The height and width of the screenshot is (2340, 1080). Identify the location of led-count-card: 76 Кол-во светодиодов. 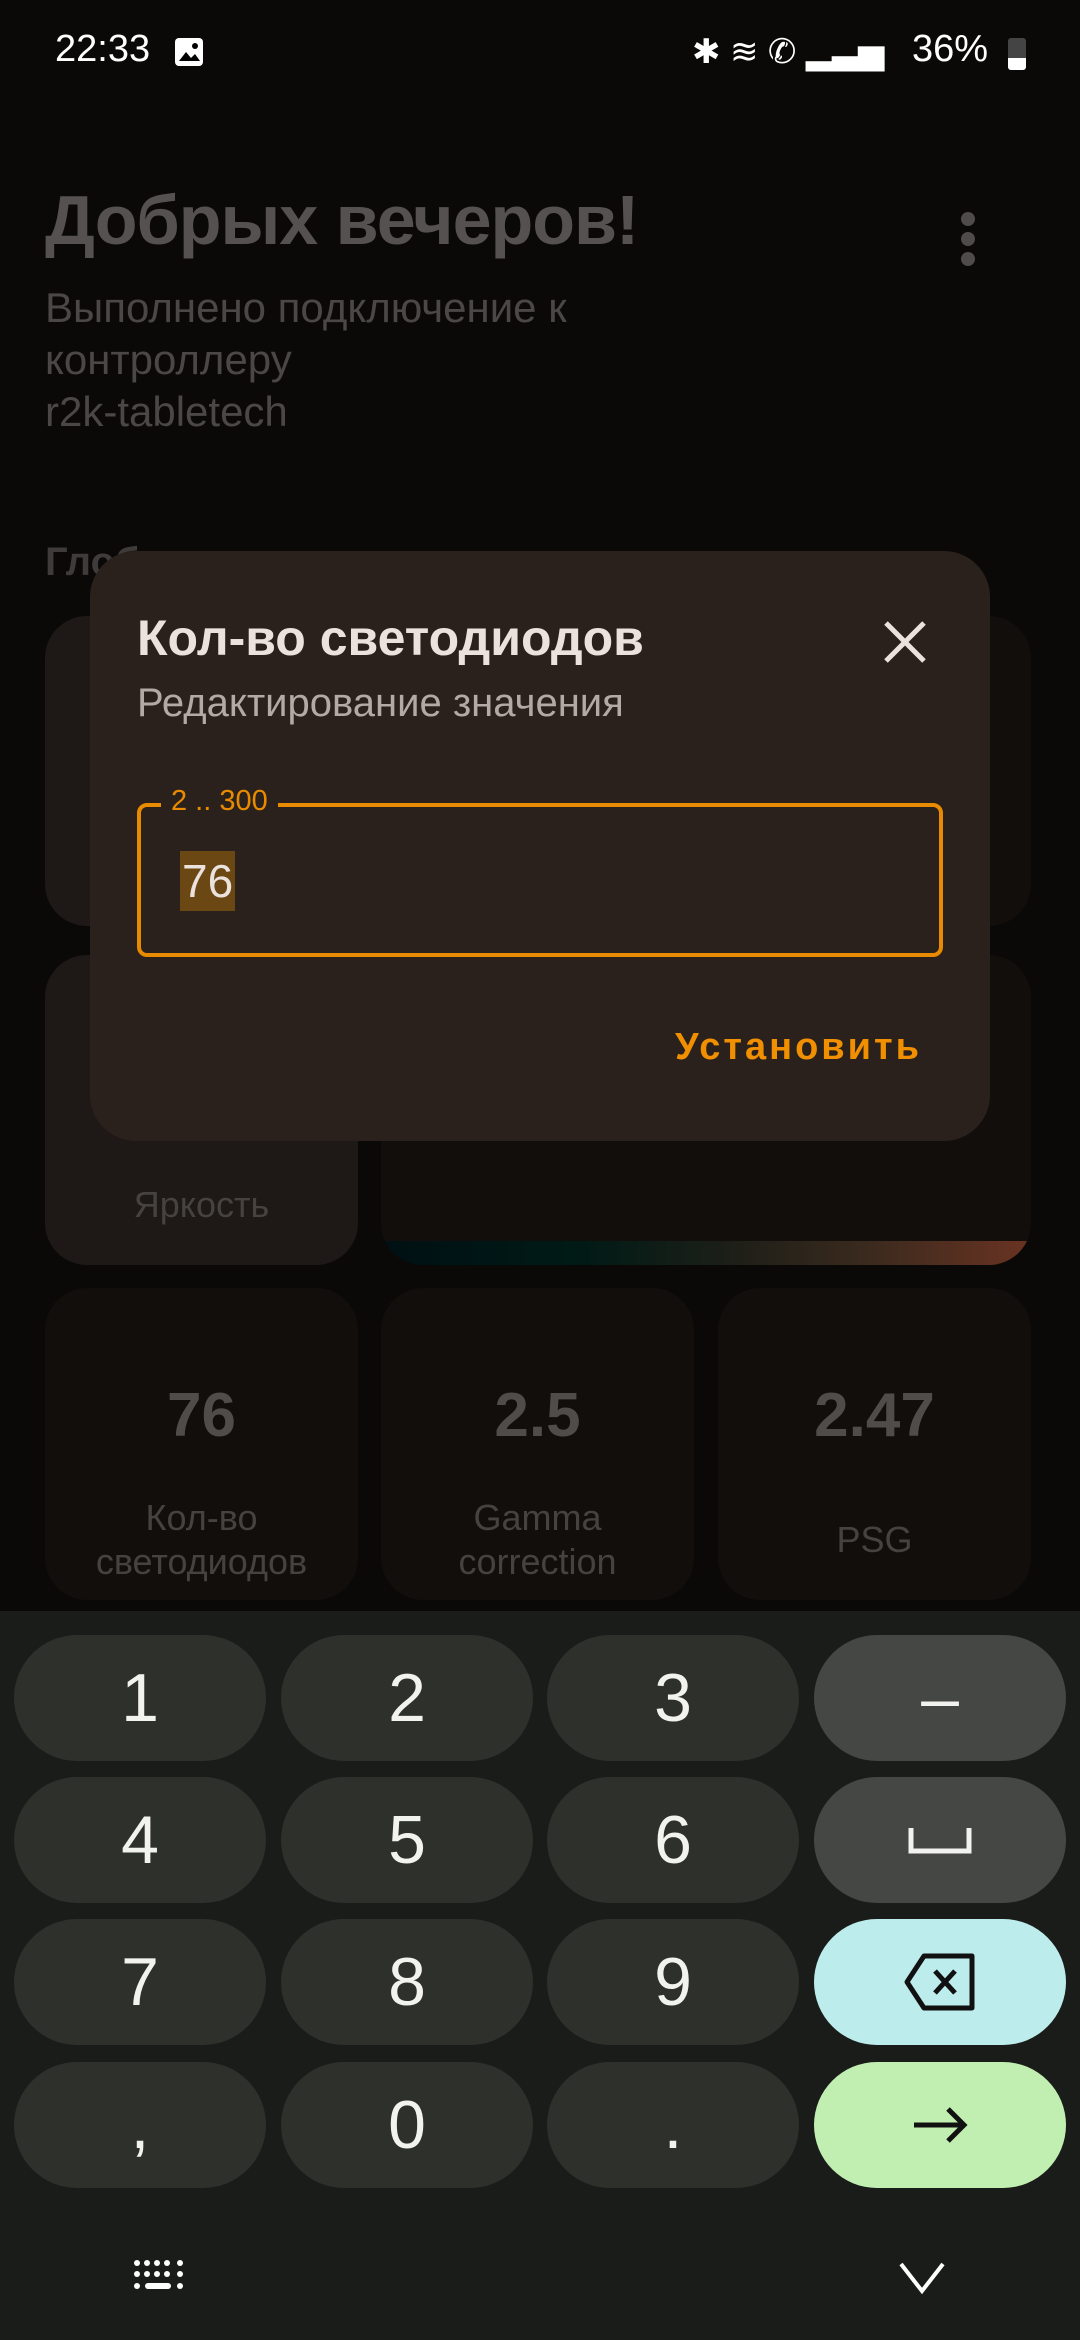
(201, 1444).